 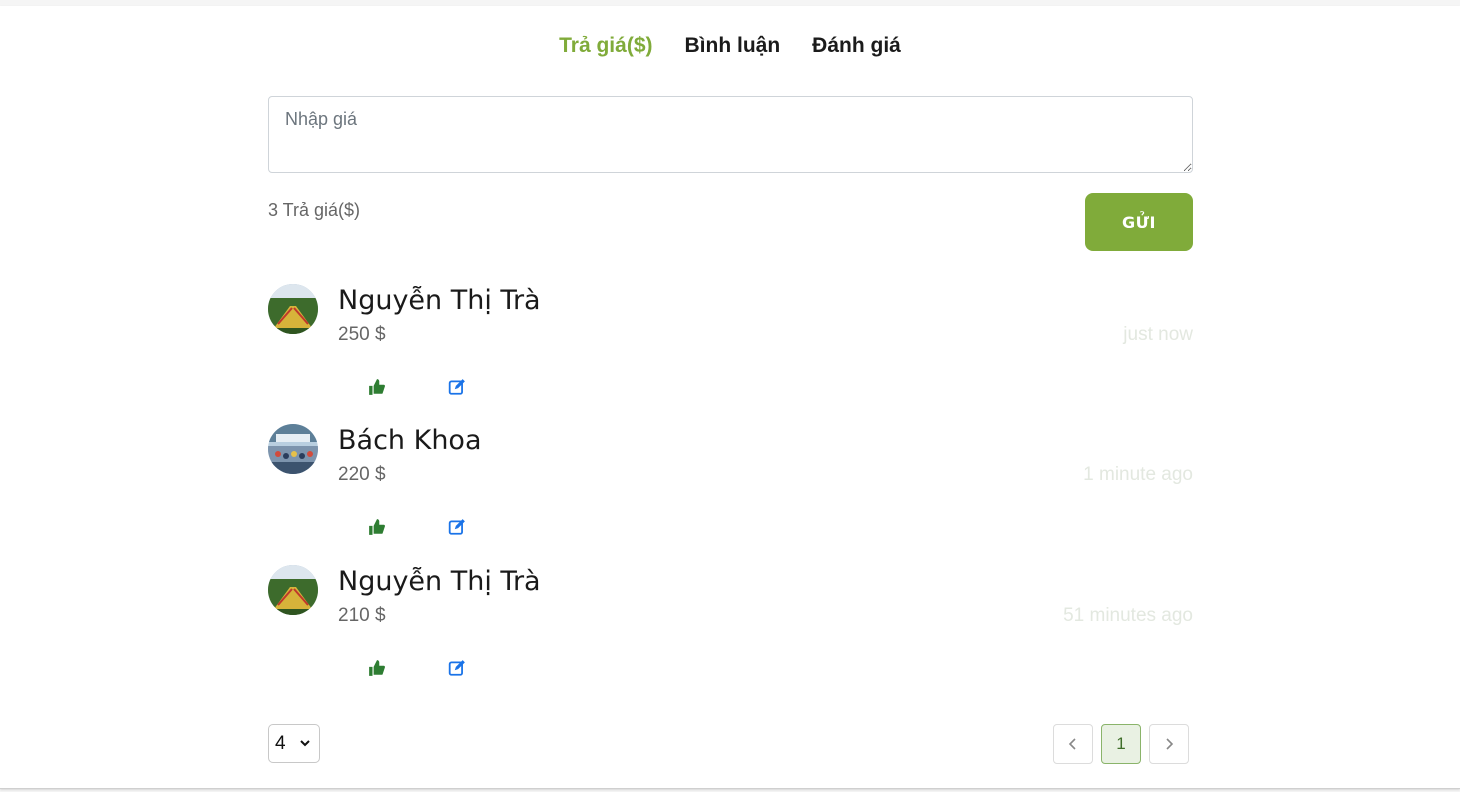 What do you see at coordinates (280, 743) in the screenshot?
I see `page-size-value: 4` at bounding box center [280, 743].